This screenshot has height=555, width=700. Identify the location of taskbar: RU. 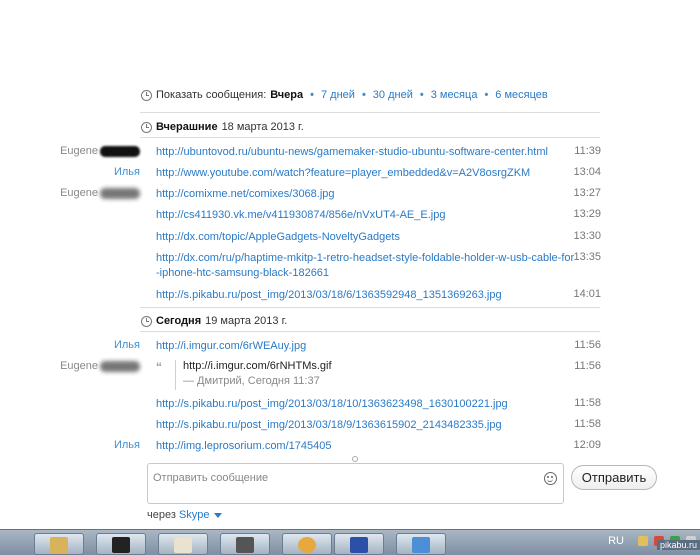
(350, 542).